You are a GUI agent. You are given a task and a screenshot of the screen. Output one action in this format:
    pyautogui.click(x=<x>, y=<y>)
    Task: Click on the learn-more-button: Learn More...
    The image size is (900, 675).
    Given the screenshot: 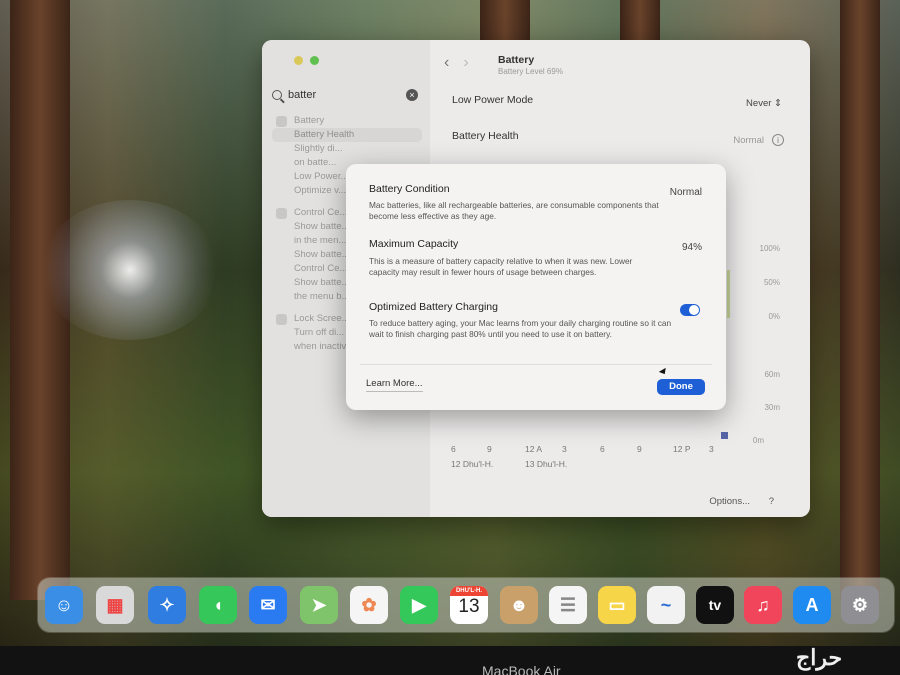 What is the action you would take?
    pyautogui.click(x=394, y=384)
    